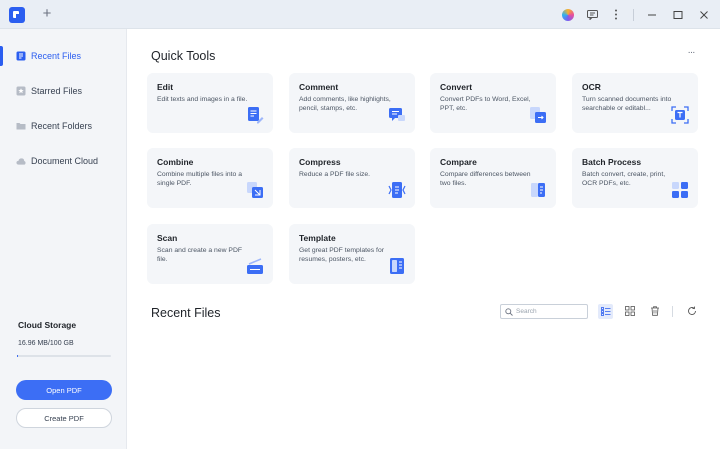 This screenshot has height=449, width=720. What do you see at coordinates (56, 56) in the screenshot?
I see `sidebar-item-label: Recent Files` at bounding box center [56, 56].